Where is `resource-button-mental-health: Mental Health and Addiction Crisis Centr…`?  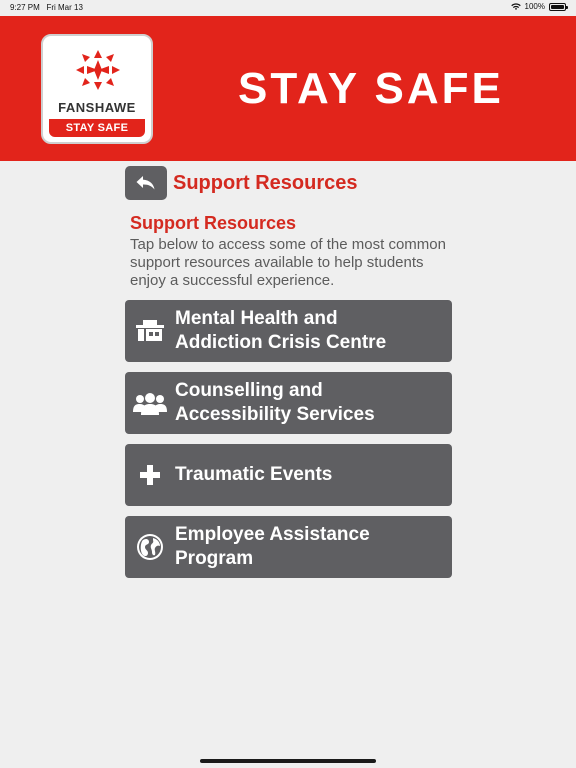
resource-button-mental-health: Mental Health and Addiction Crisis Centr… is located at coordinates (288, 331).